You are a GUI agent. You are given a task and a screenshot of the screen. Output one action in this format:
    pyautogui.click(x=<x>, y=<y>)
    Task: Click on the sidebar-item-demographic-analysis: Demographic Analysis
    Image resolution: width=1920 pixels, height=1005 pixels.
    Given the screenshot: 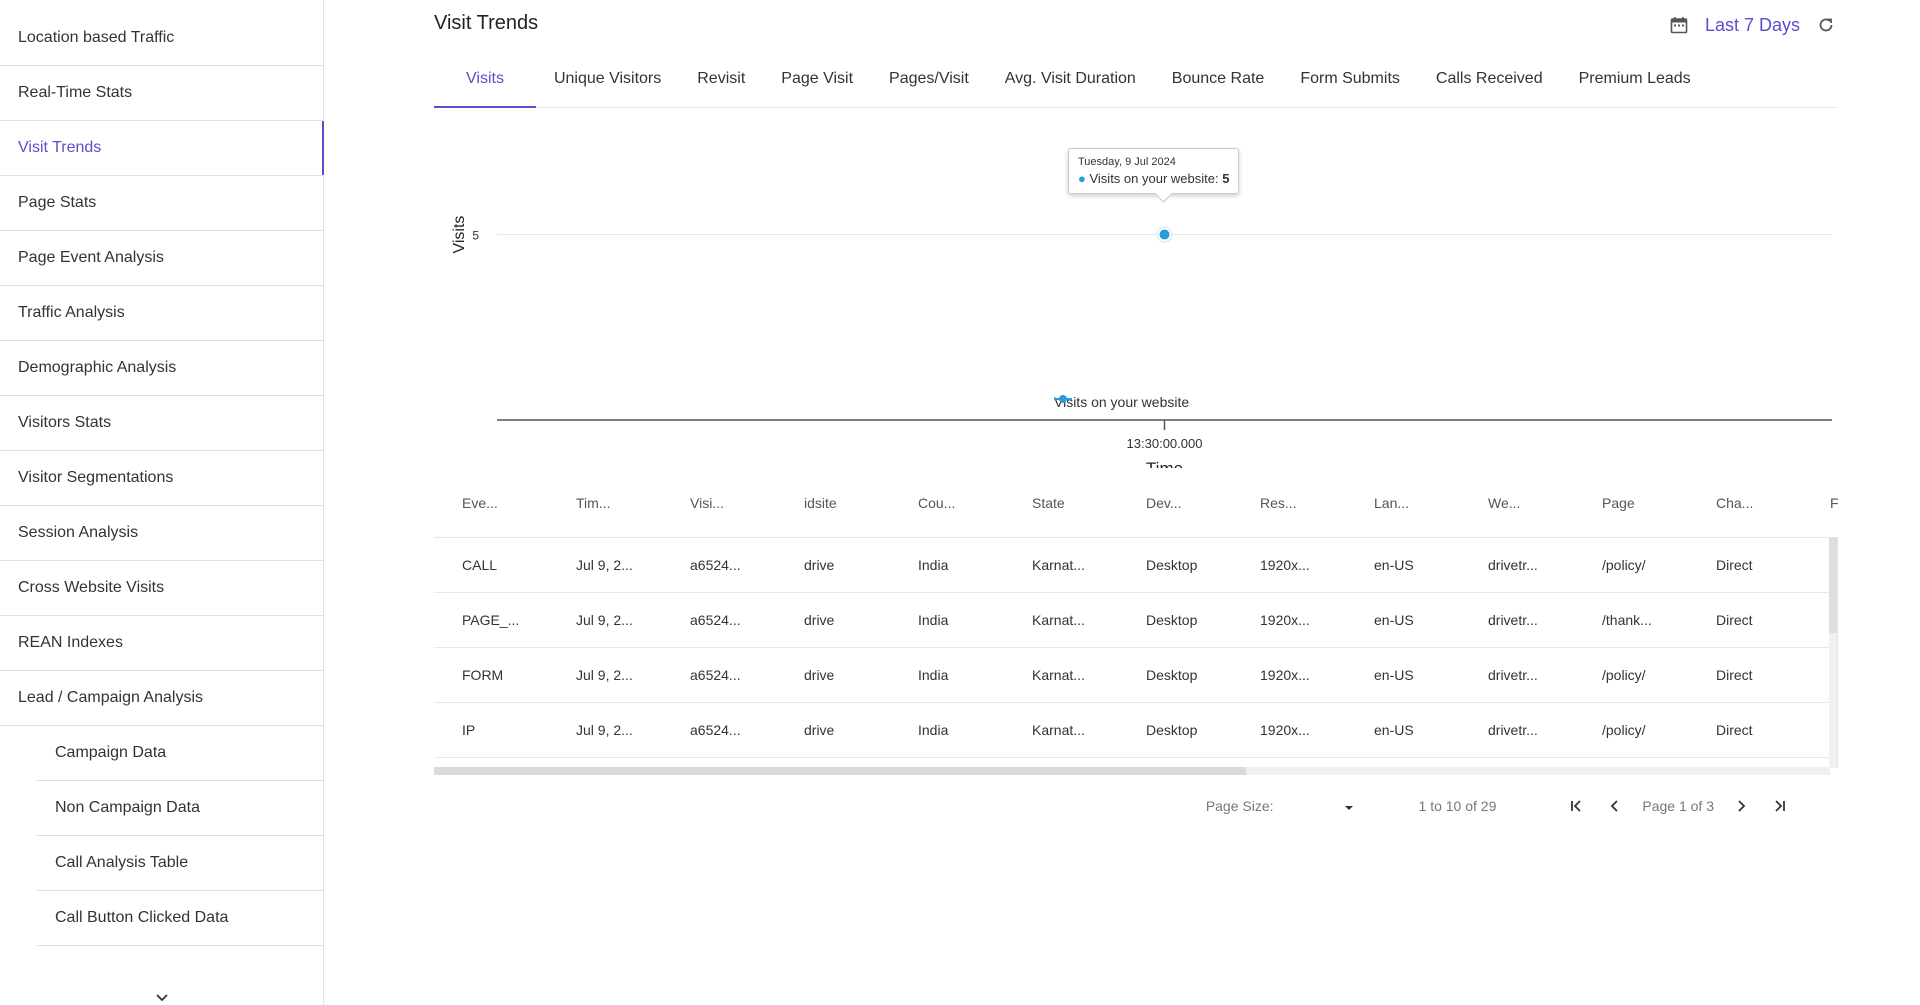 What is the action you would take?
    pyautogui.click(x=161, y=368)
    